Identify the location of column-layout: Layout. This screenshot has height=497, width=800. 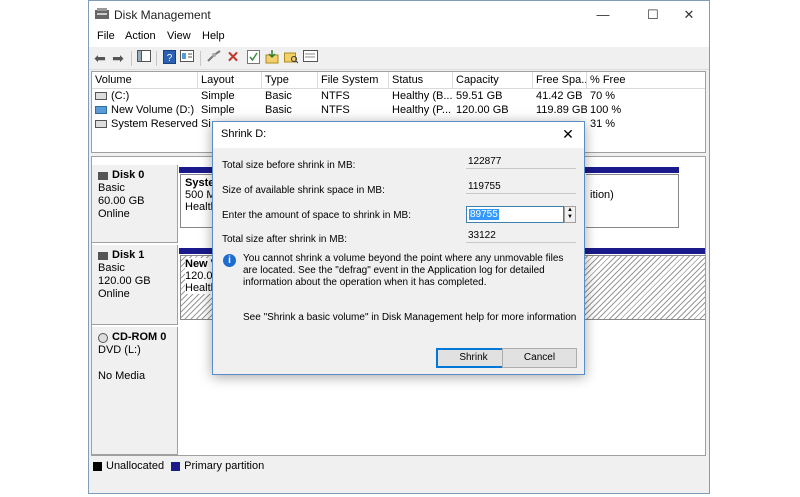
(230, 80).